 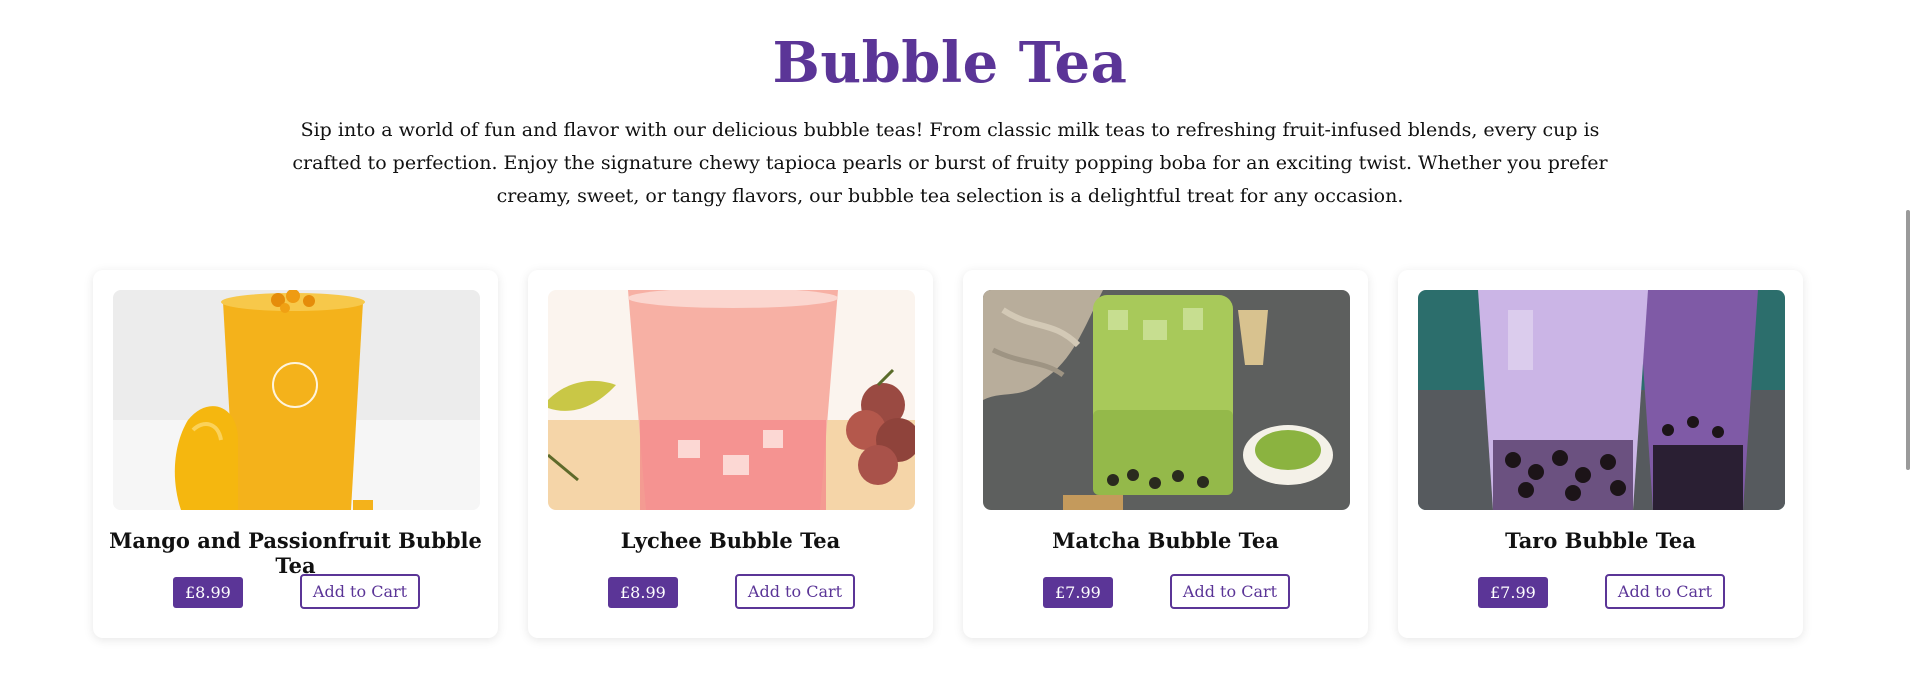 What do you see at coordinates (1908, 340) in the screenshot?
I see `scrollbar-thumb` at bounding box center [1908, 340].